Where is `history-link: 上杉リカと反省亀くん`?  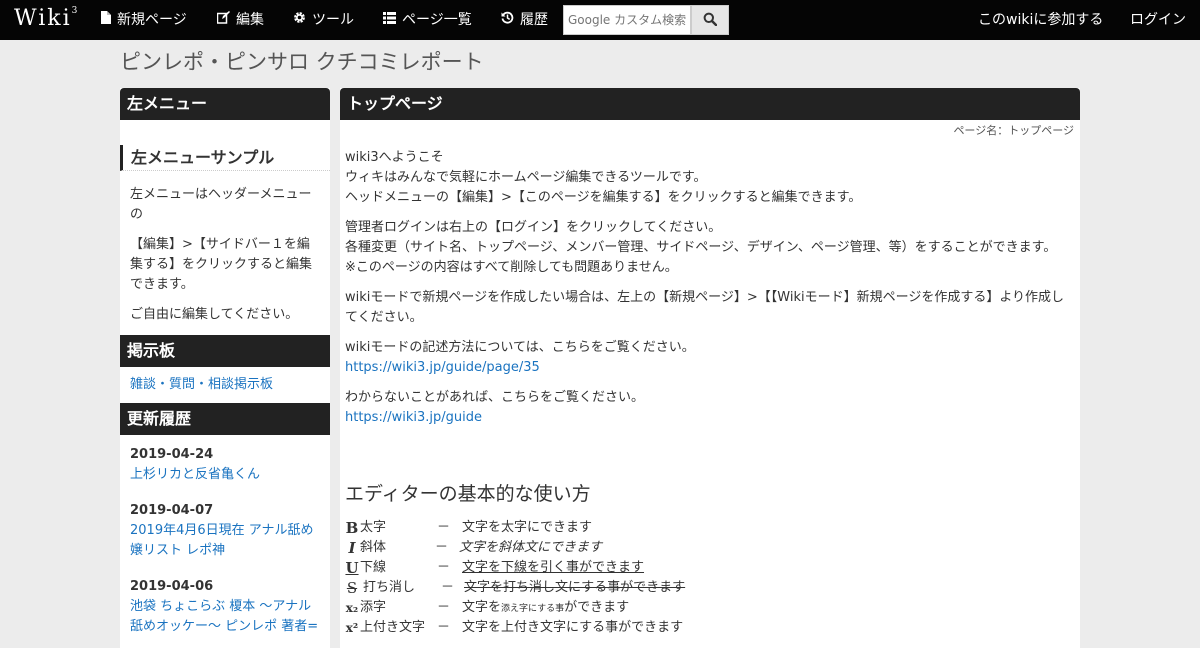
history-link: 上杉リカと反省亀くん is located at coordinates (225, 475).